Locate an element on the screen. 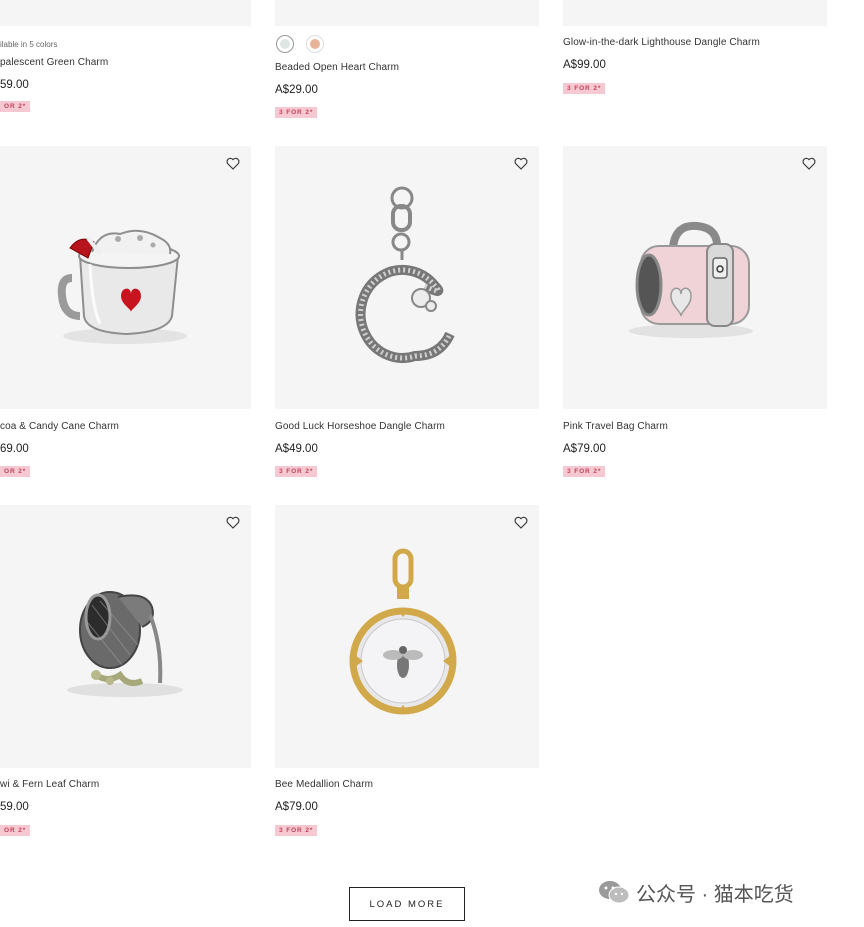 The height and width of the screenshot is (927, 864). cocoa-charm-image is located at coordinates (122, 286).